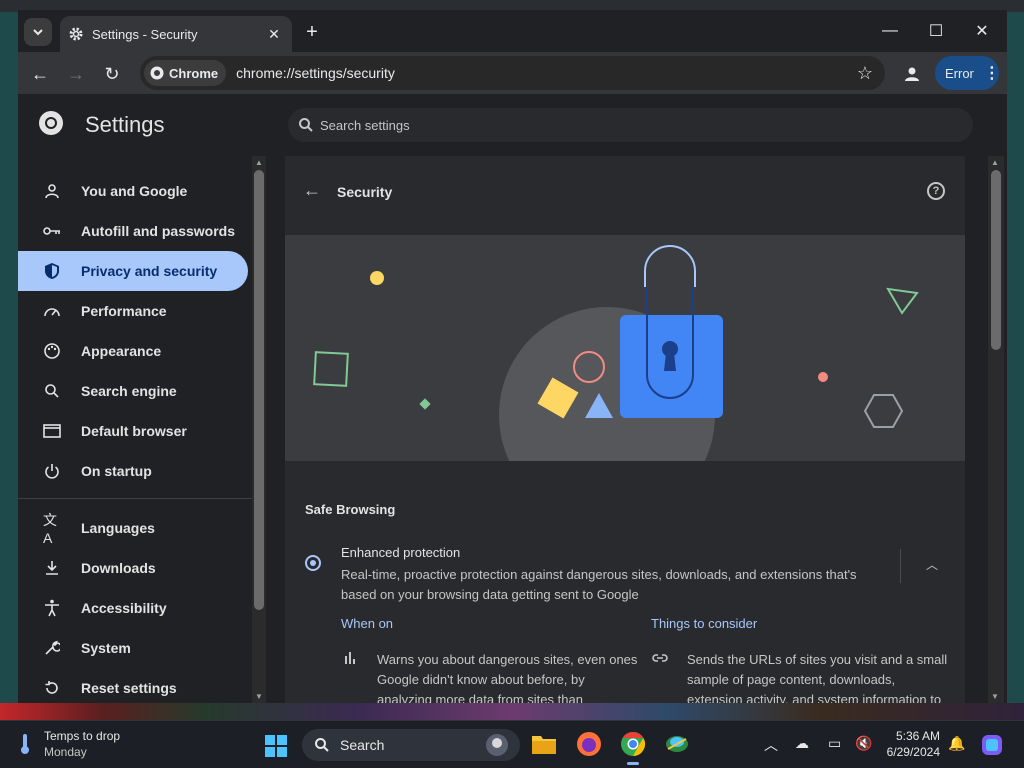 This screenshot has width=1024, height=768. I want to click on sidebar-divider, so click(135, 498).